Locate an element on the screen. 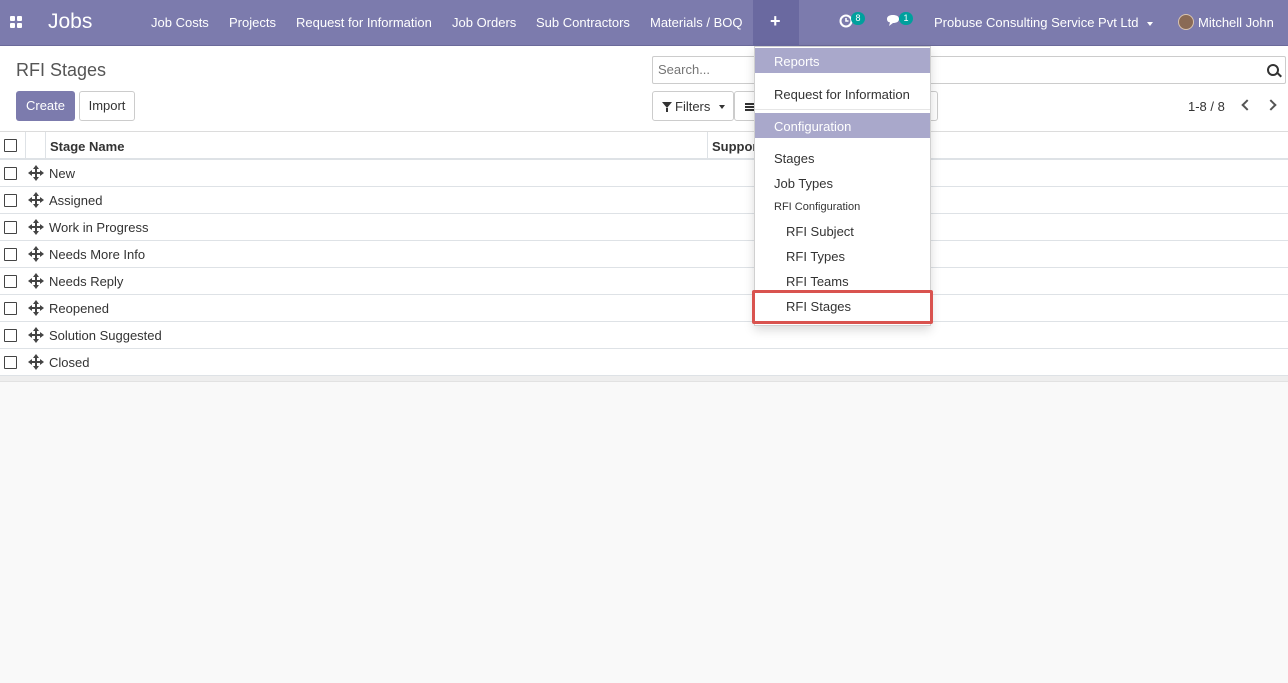  dropdown-divider is located at coordinates (842, 109).